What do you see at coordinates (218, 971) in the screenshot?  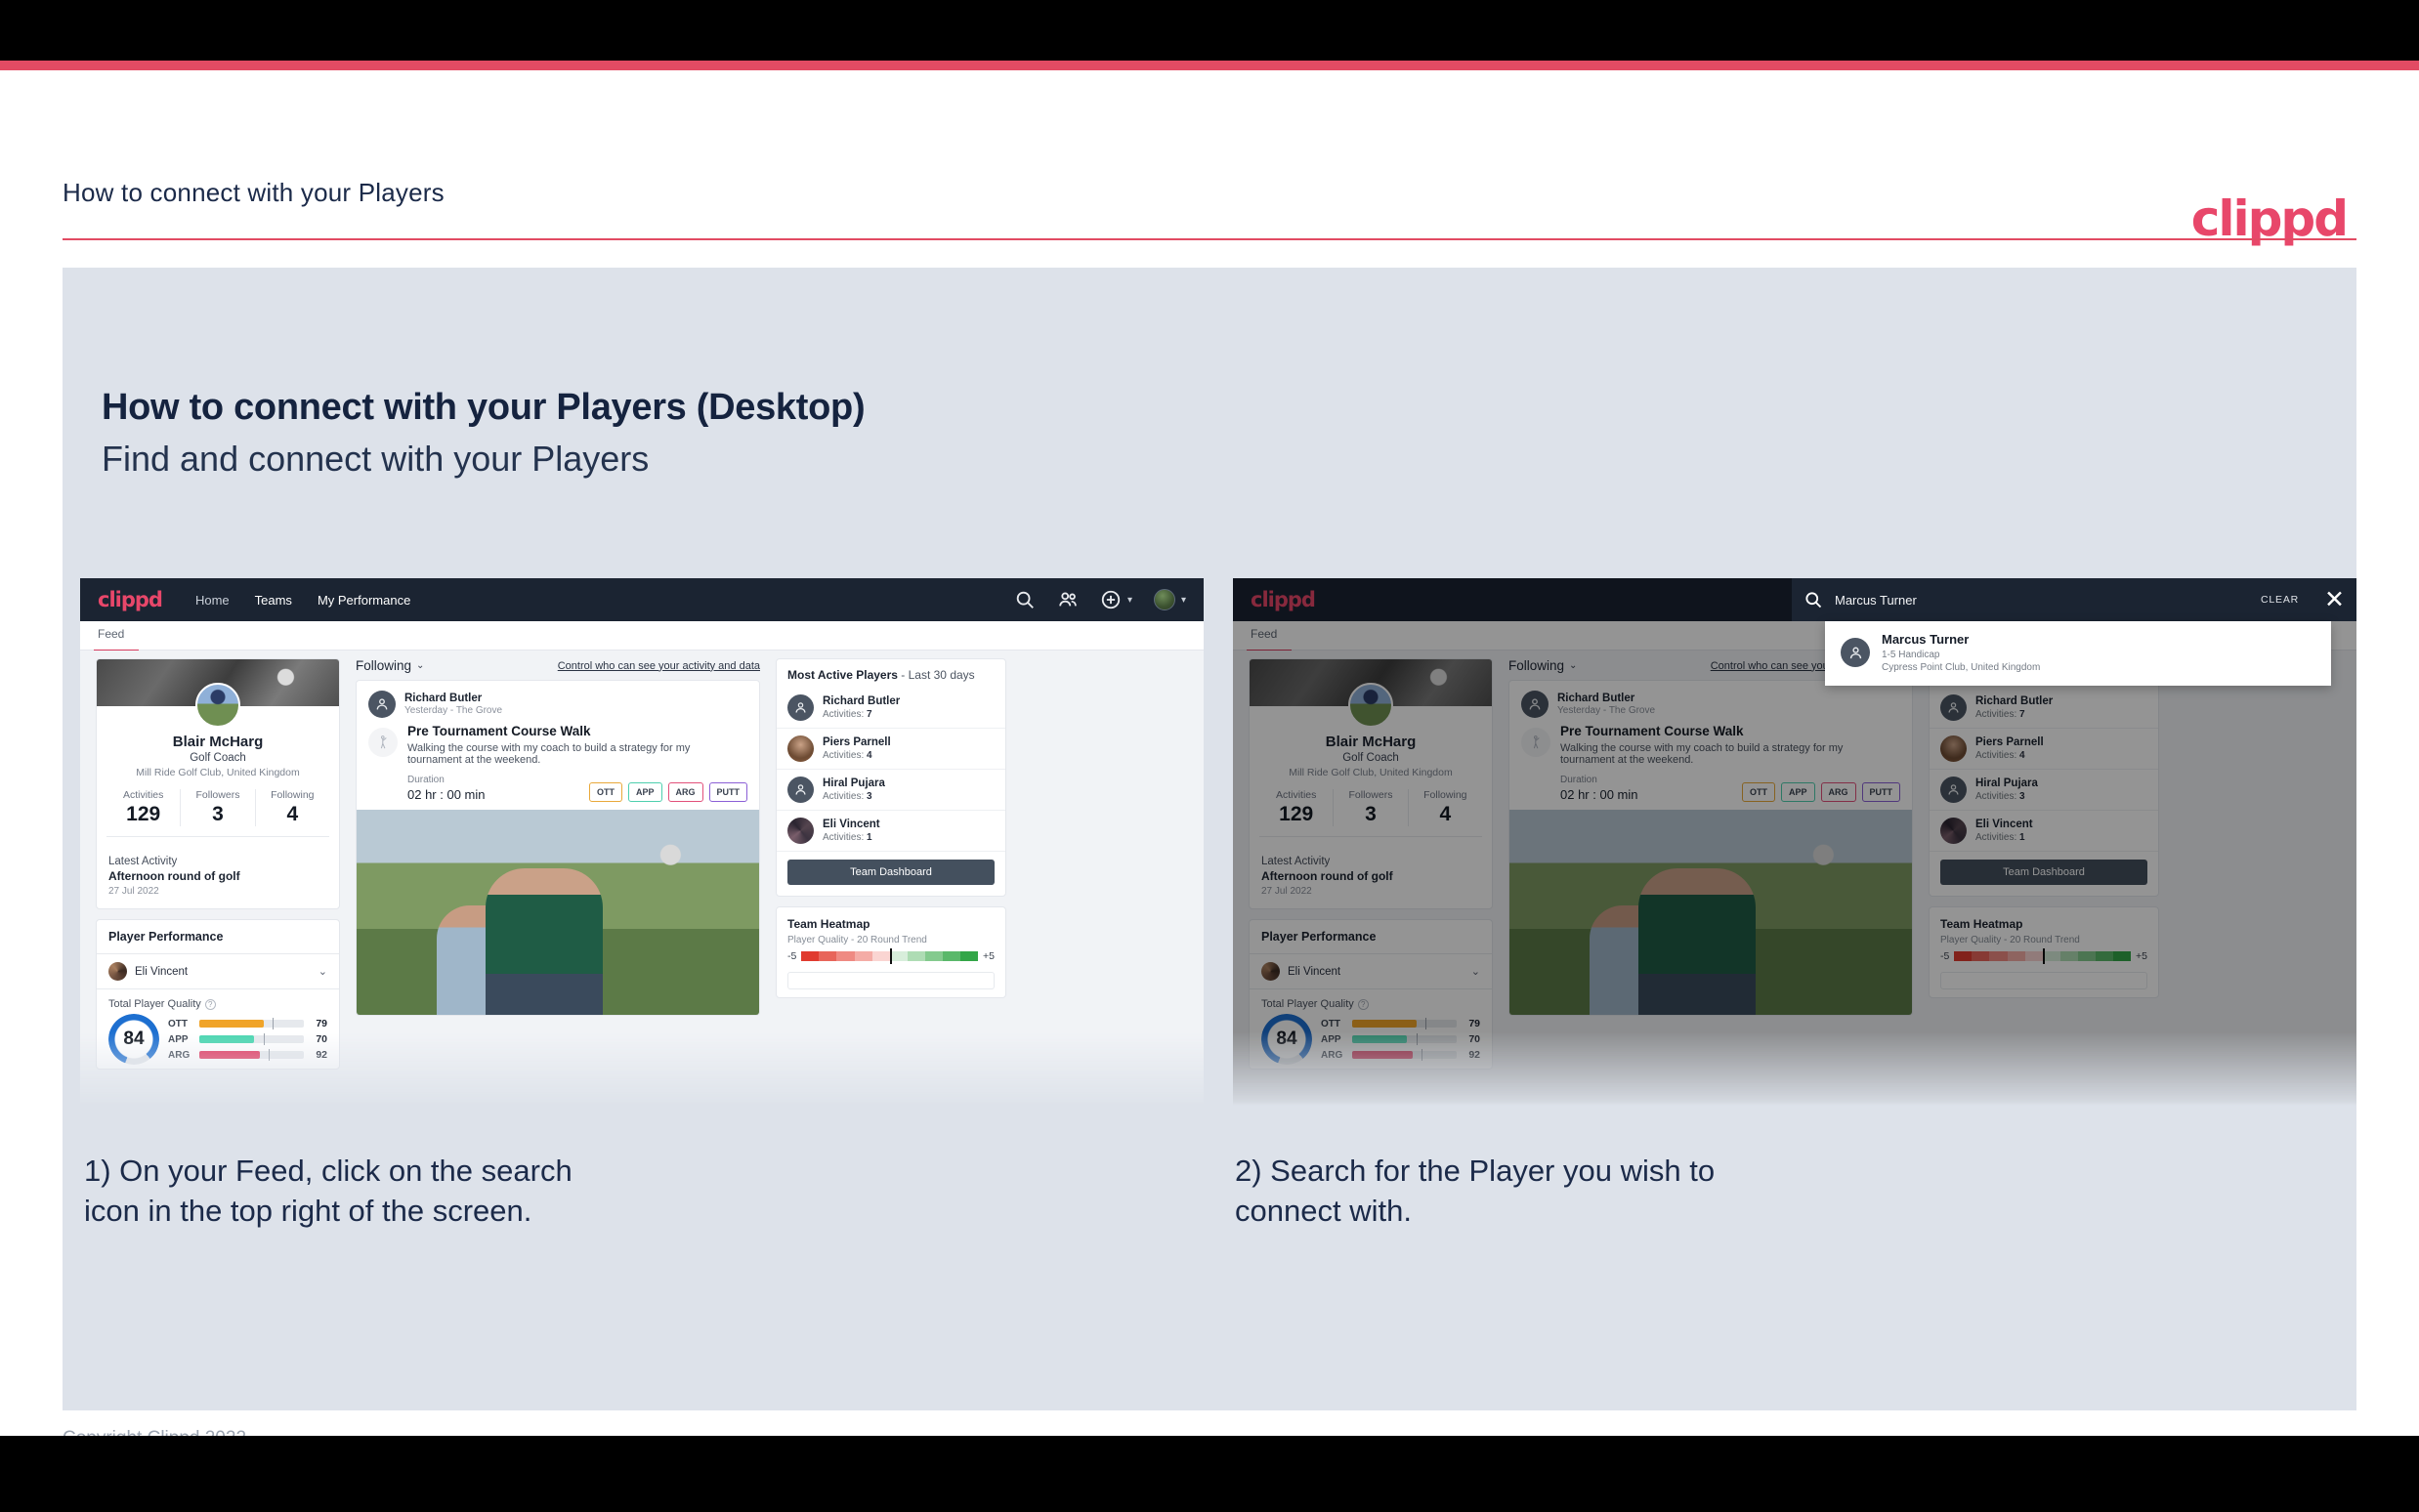 I see `player-selector: Eli Vincent ⌄` at bounding box center [218, 971].